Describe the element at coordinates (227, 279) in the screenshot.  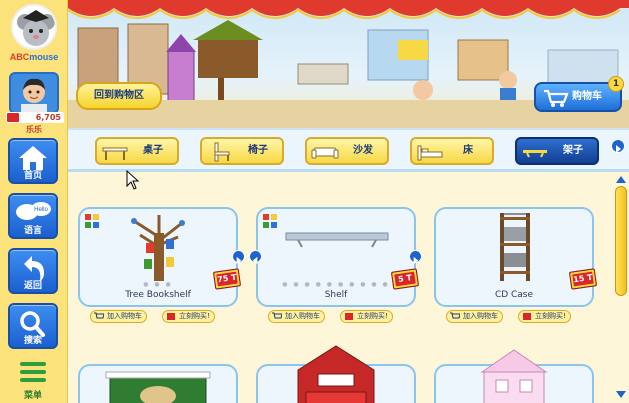
I see `price-tag: 75 T` at that location.